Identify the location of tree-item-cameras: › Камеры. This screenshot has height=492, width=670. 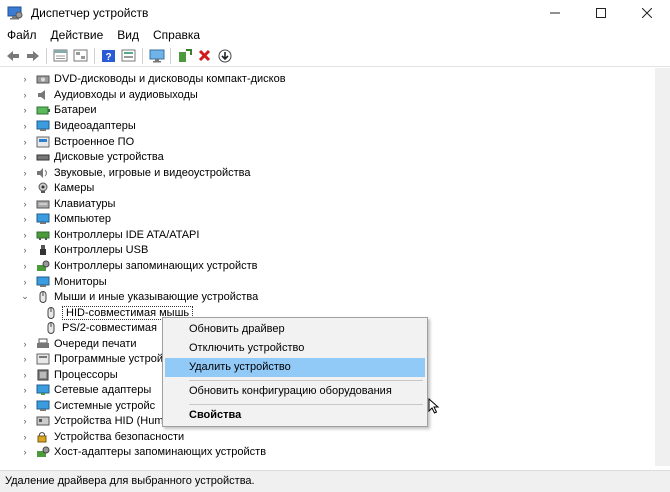
(57, 188).